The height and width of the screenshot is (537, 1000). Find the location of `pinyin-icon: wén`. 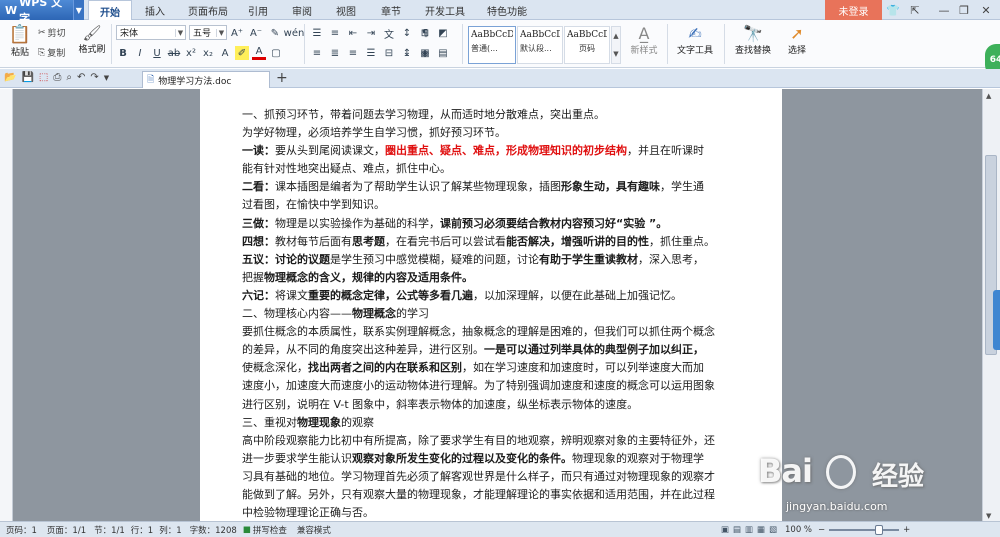

pinyin-icon: wén is located at coordinates (294, 33).